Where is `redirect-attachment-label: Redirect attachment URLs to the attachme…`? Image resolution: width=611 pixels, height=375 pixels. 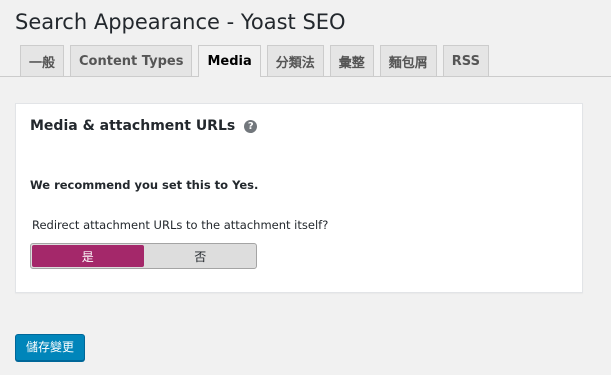
redirect-attachment-label: Redirect attachment URLs to the attachme… is located at coordinates (180, 225).